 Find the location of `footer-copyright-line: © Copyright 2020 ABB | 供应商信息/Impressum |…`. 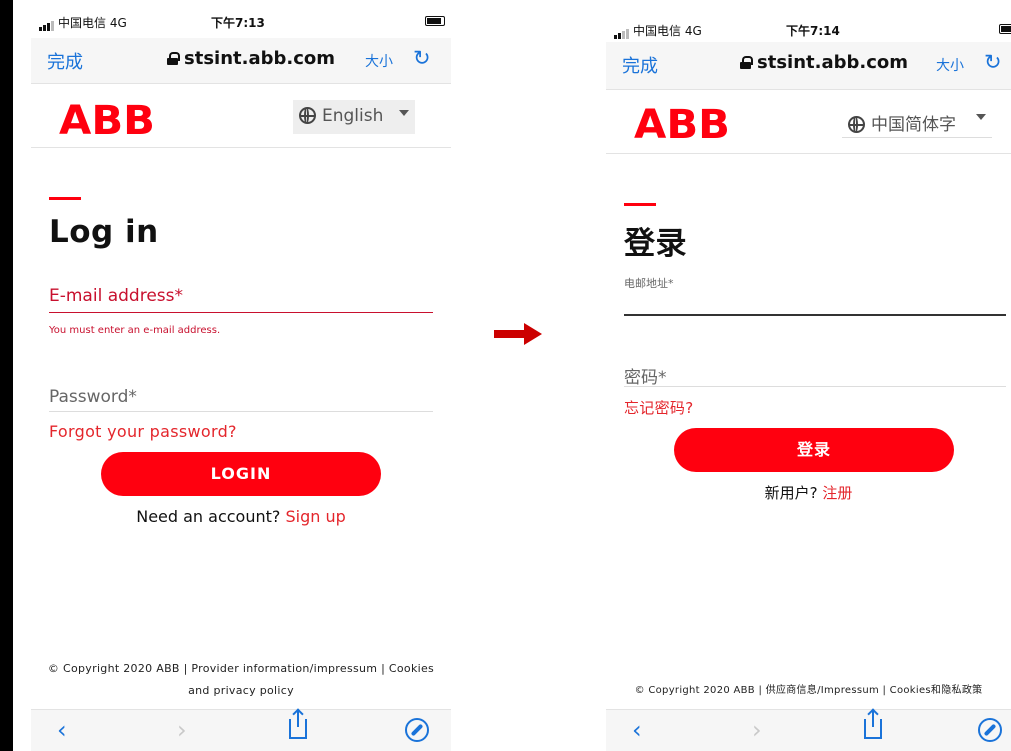

footer-copyright-line: © Copyright 2020 ABB | 供应商信息/Impressum |… is located at coordinates (808, 691).